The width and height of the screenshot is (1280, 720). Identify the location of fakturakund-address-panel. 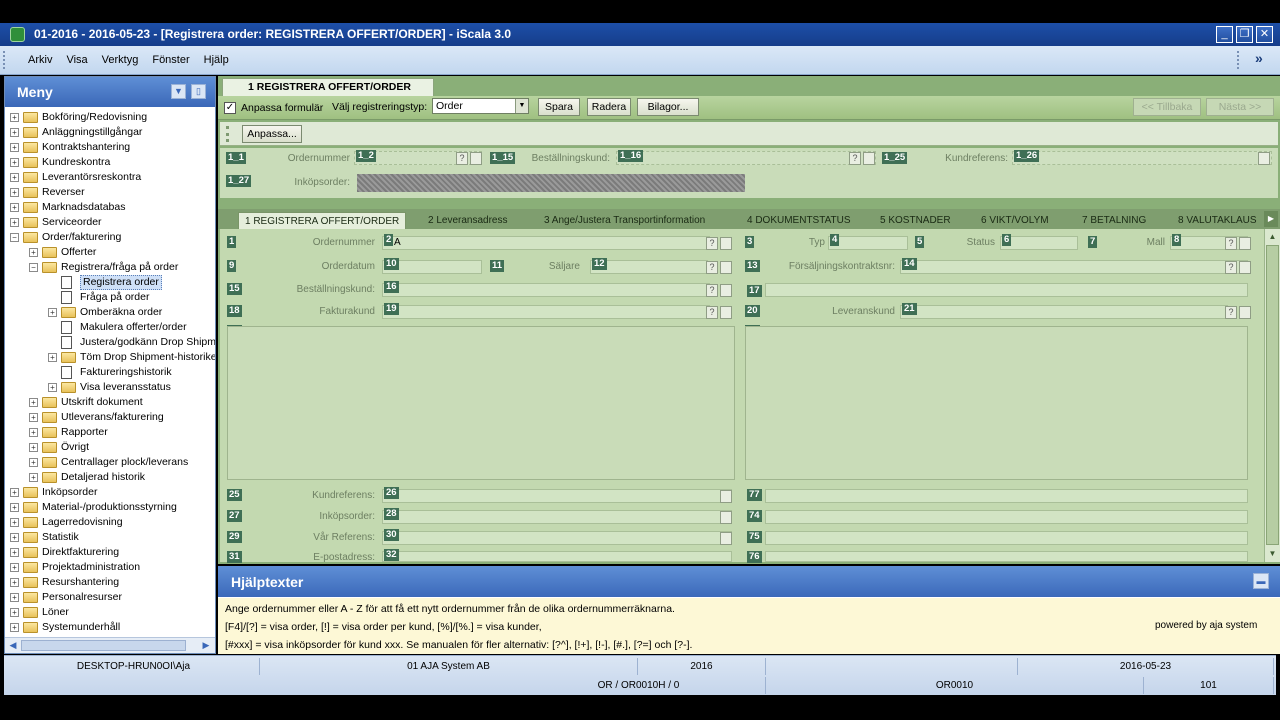
(481, 403).